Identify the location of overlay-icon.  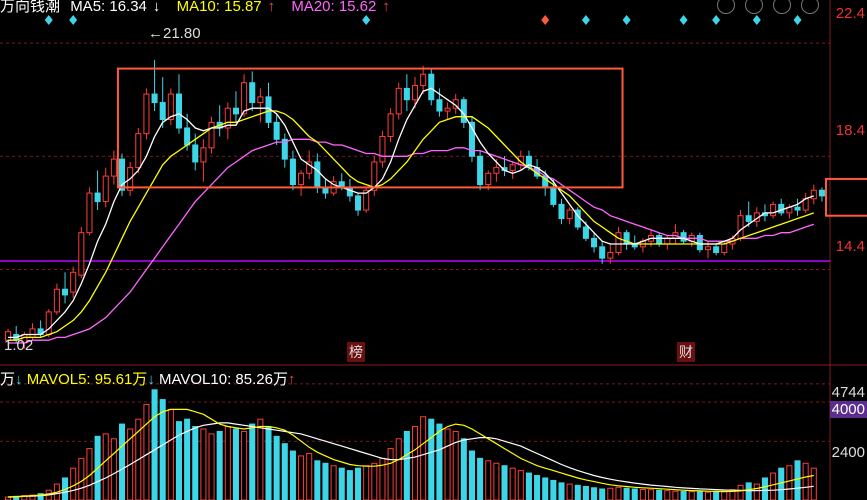
(782, 7).